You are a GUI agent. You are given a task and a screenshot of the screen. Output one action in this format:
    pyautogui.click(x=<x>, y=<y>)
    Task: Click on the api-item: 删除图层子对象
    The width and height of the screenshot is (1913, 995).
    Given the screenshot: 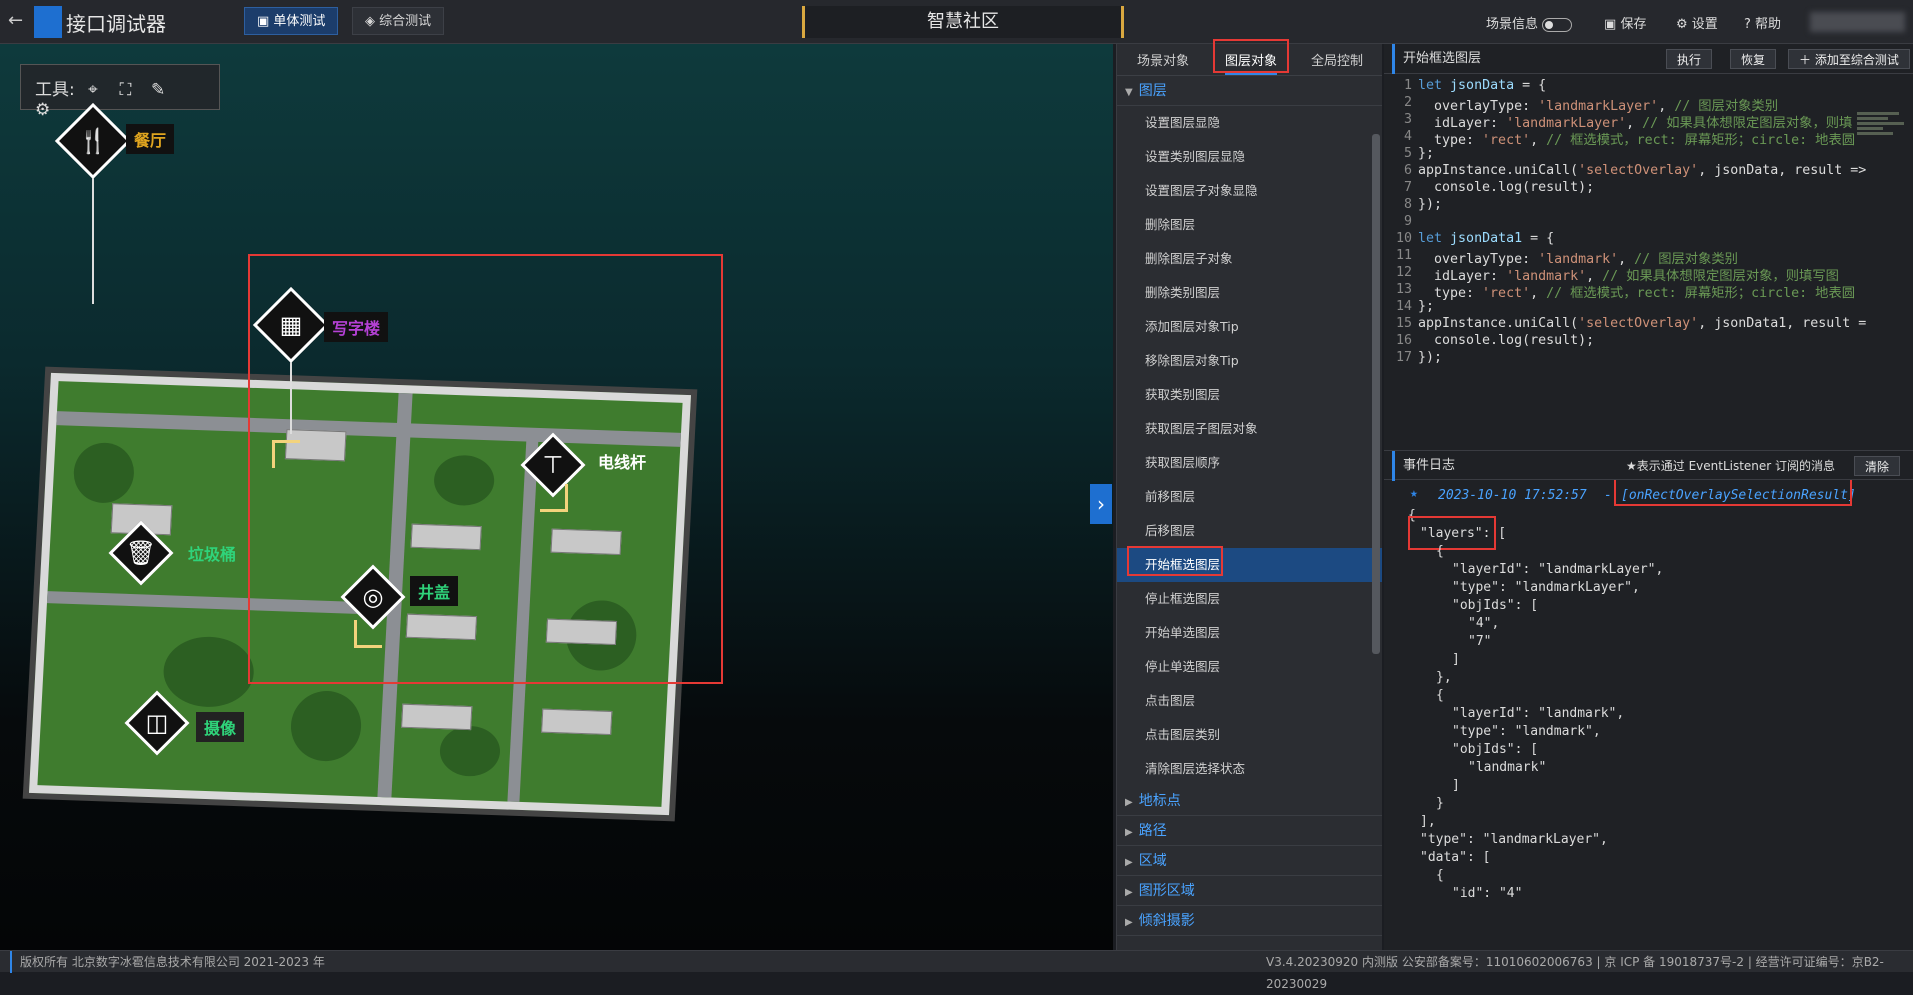 What is the action you would take?
    pyautogui.click(x=1249, y=259)
    